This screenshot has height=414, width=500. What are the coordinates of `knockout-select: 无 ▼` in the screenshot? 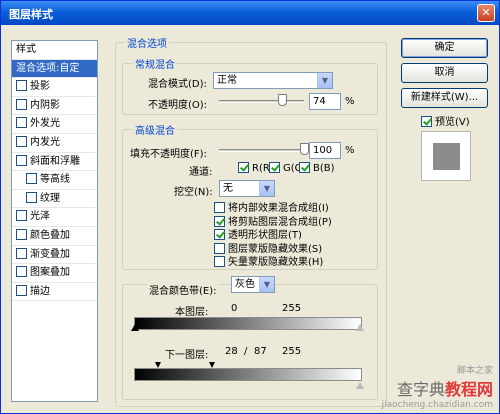 It's located at (247, 188).